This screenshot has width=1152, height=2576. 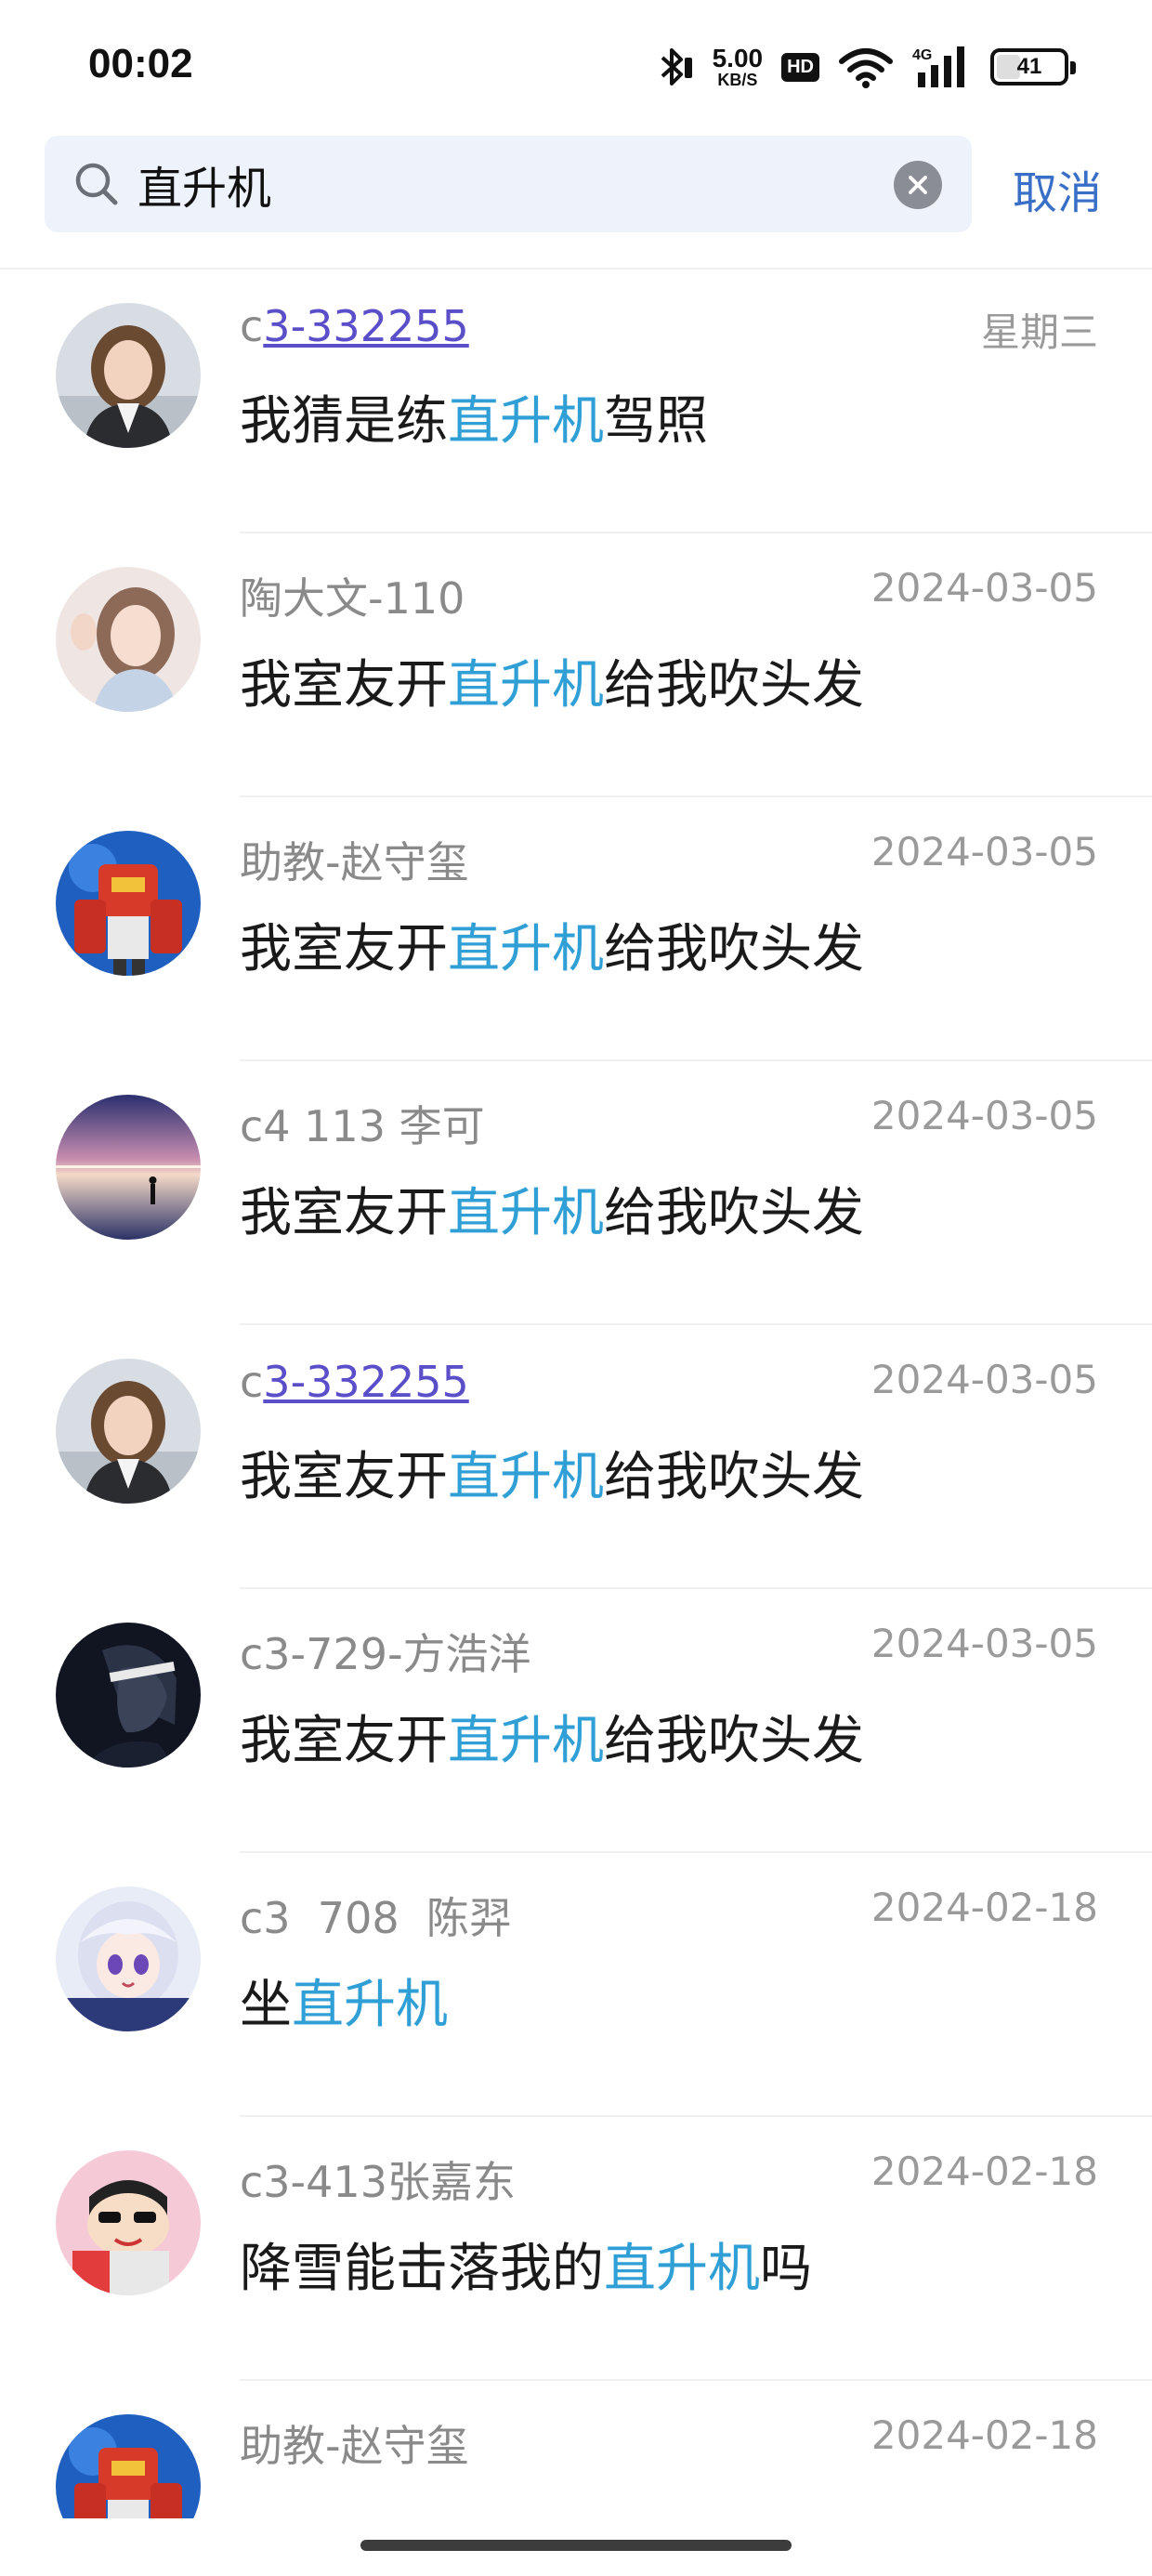 I want to click on hd-icon: HD, so click(x=800, y=67).